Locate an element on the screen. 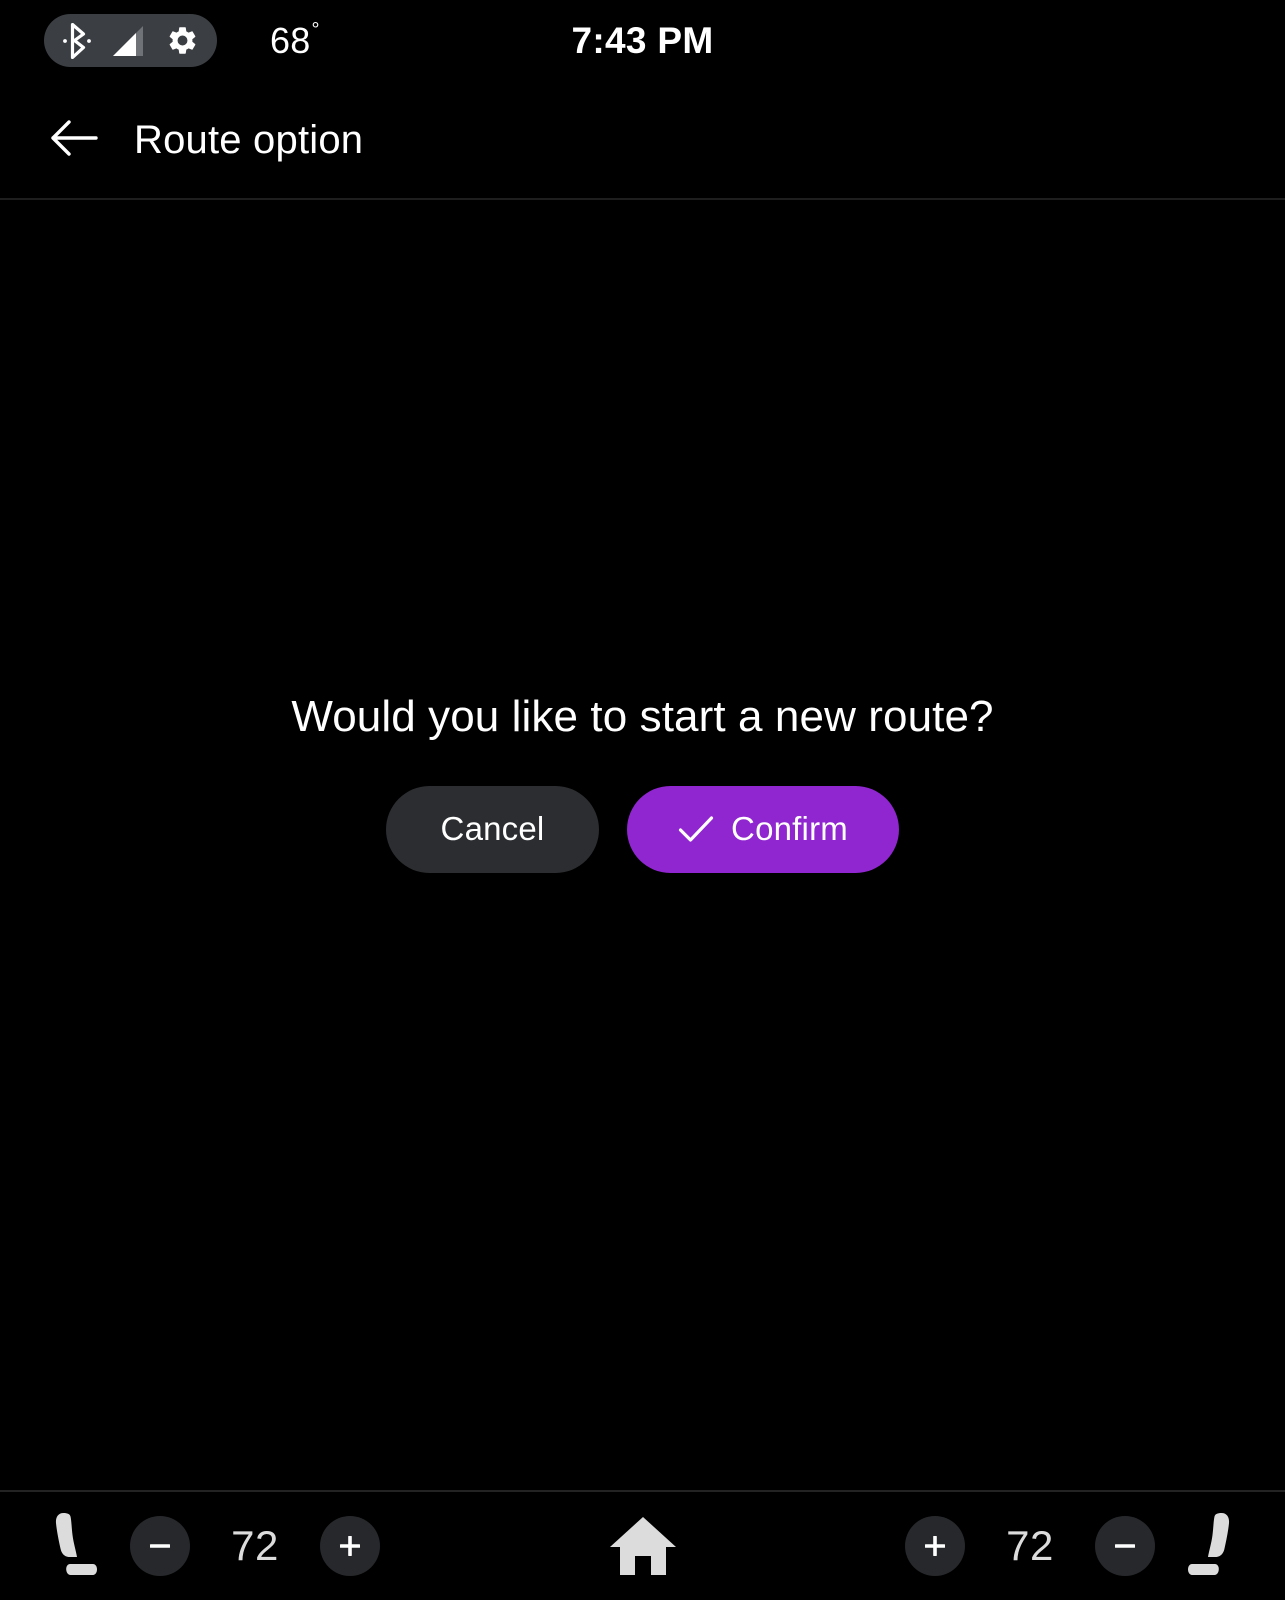 The image size is (1285, 1600). back-button is located at coordinates (74, 140).